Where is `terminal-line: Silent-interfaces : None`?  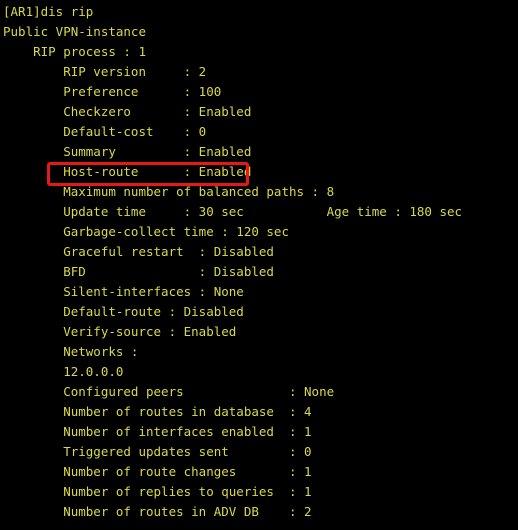
terminal-line: Silent-interfaces : None is located at coordinates (123, 291).